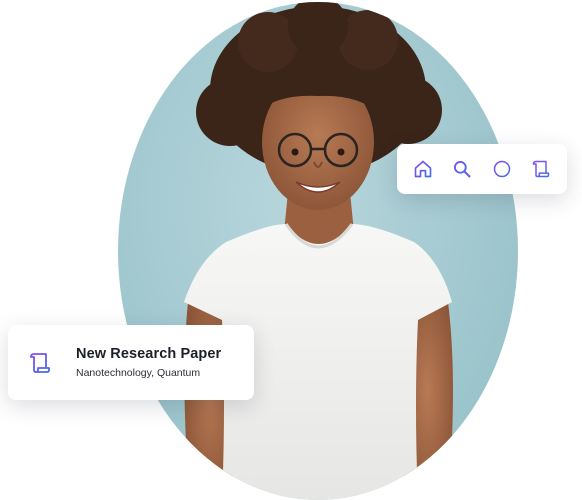 Image resolution: width=582 pixels, height=500 pixels. I want to click on search-icon, so click(462, 169).